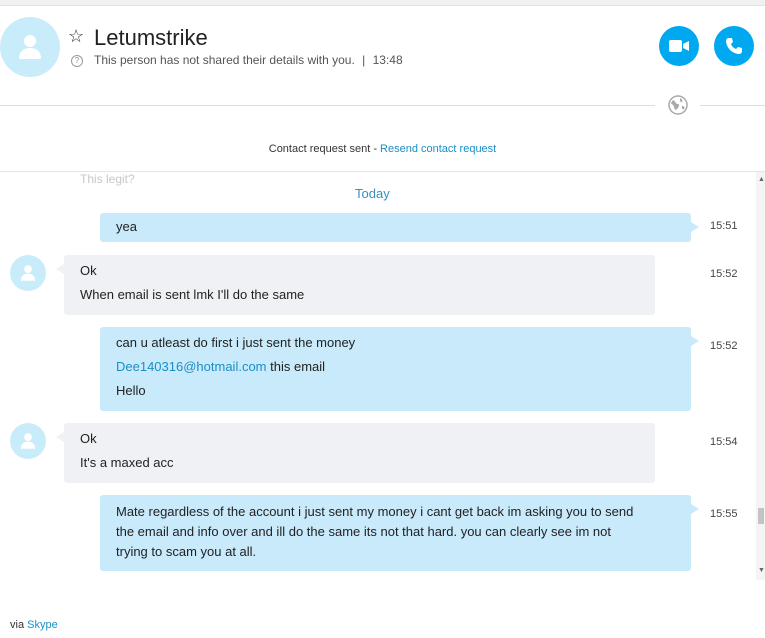 This screenshot has height=638, width=765. I want to click on question-icon: ?, so click(77, 61).